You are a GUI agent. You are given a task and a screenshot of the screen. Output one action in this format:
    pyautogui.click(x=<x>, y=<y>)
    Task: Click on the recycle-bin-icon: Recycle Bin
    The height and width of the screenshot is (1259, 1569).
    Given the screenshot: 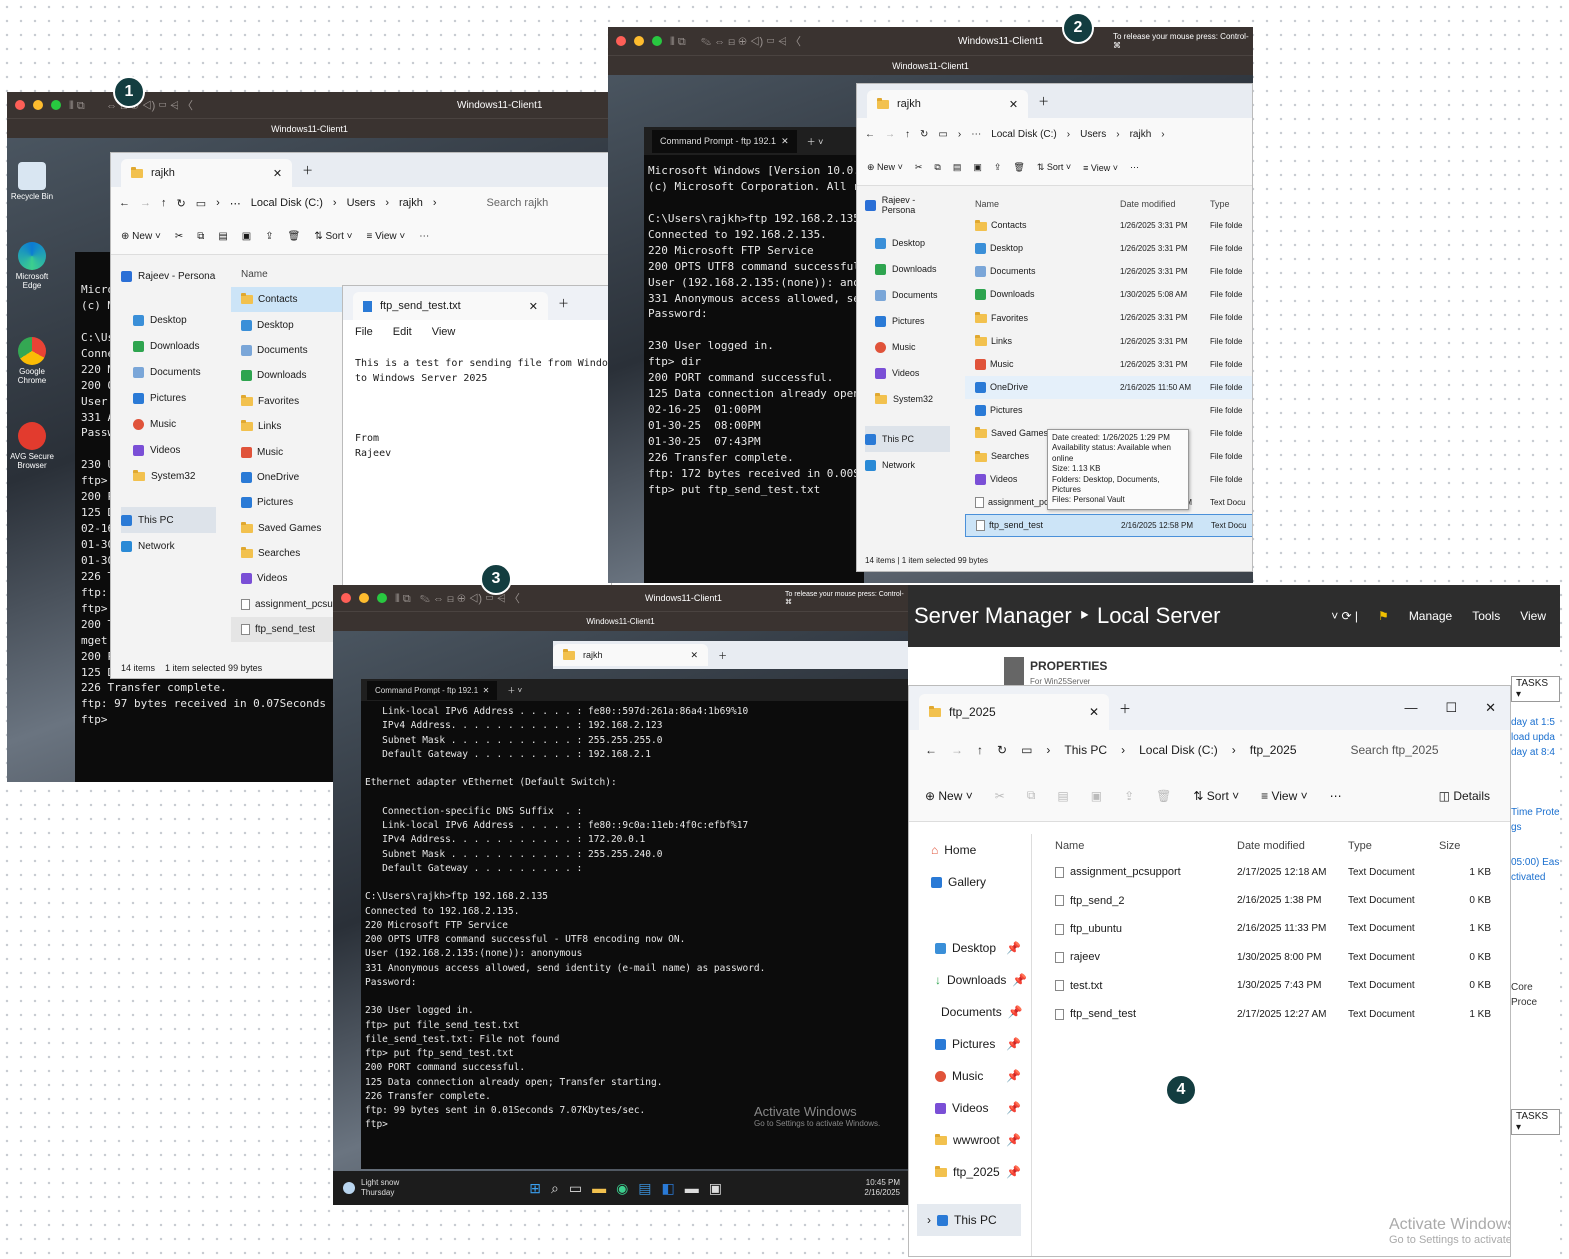 What is the action you would take?
    pyautogui.click(x=32, y=181)
    